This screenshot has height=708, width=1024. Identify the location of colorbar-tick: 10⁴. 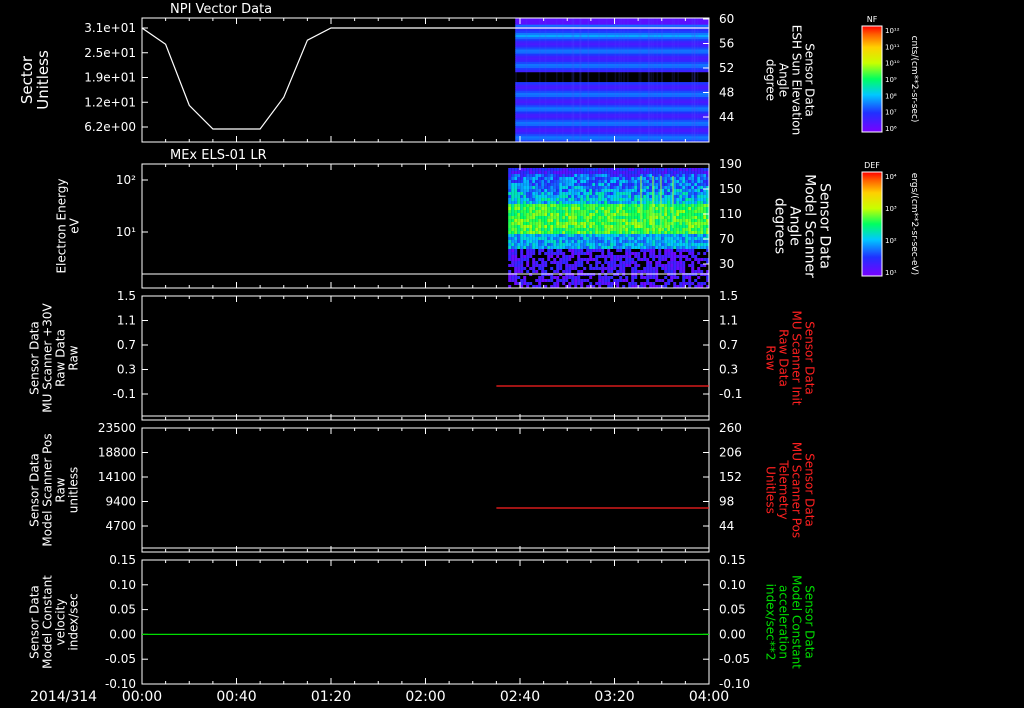
(891, 177).